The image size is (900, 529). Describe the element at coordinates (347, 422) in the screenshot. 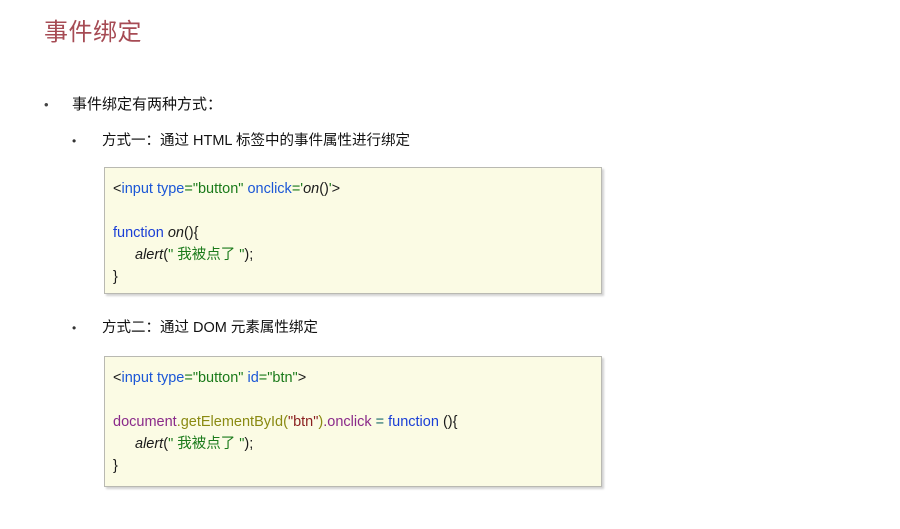

I see `code-token-property-onclick: .onclick` at that location.